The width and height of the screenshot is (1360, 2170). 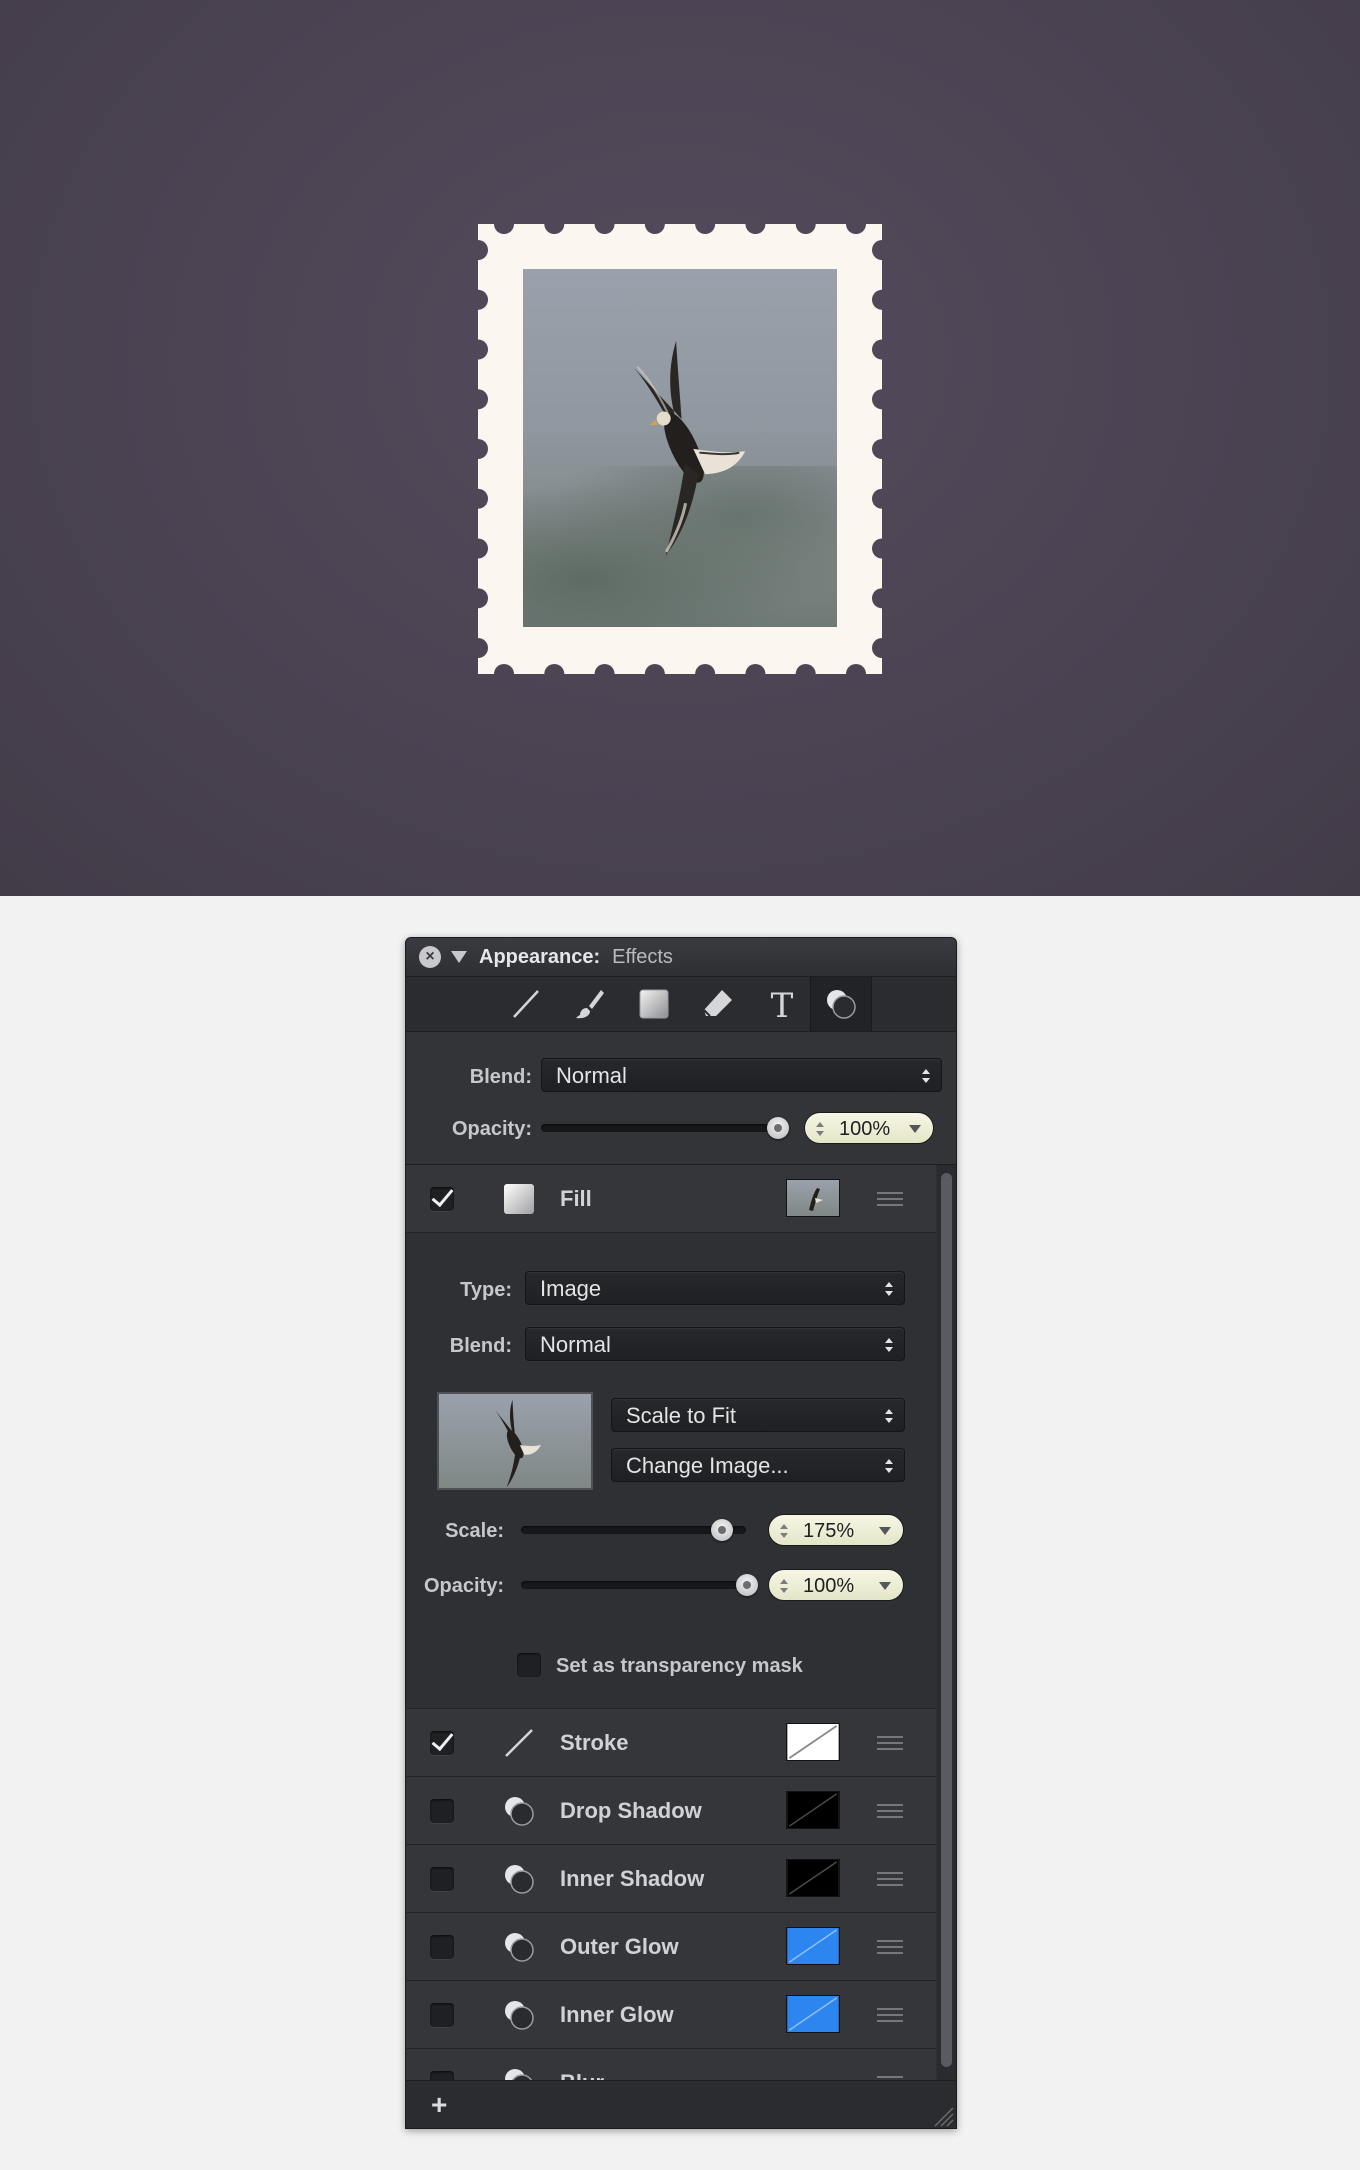 What do you see at coordinates (633, 1585) in the screenshot?
I see `fill-opacity-slider` at bounding box center [633, 1585].